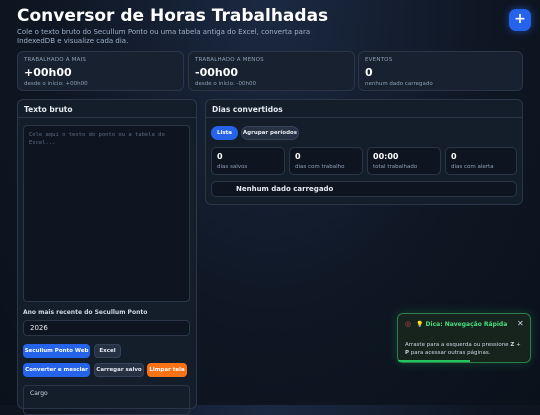 This screenshot has width=540, height=415. What do you see at coordinates (270, 133) in the screenshot?
I see `tab-group-periods: Agrupar períodos` at bounding box center [270, 133].